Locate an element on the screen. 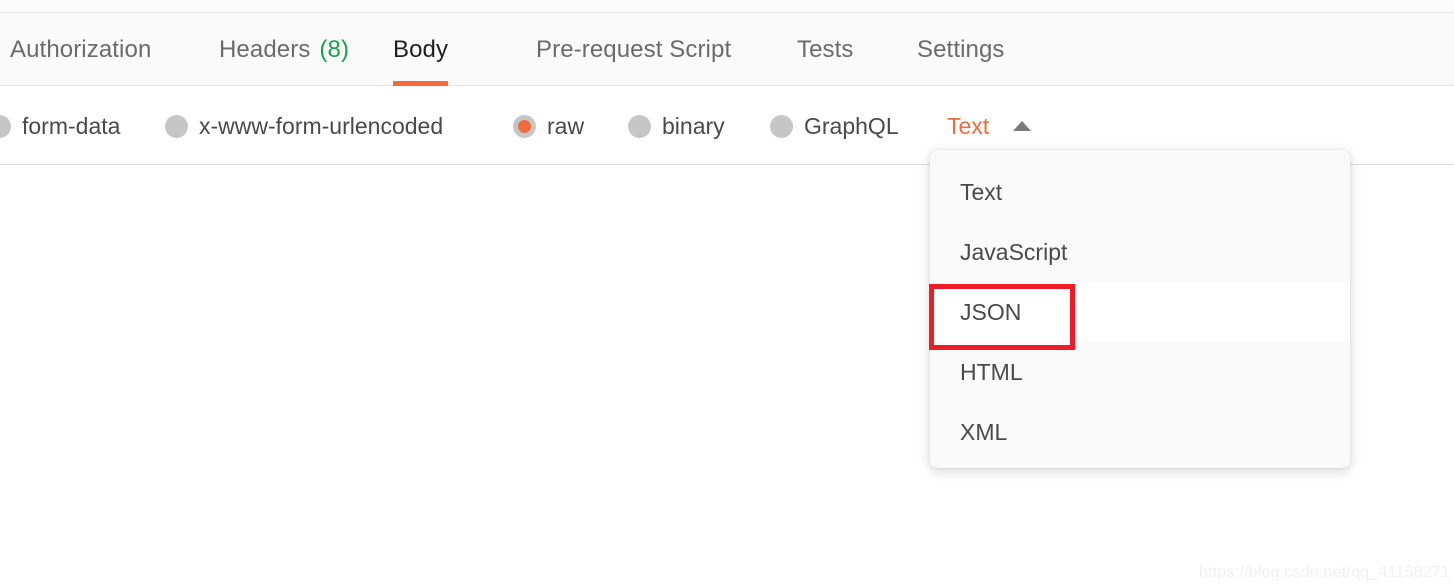 This screenshot has height=588, width=1454. radio-graphql: GraphQL is located at coordinates (834, 126).